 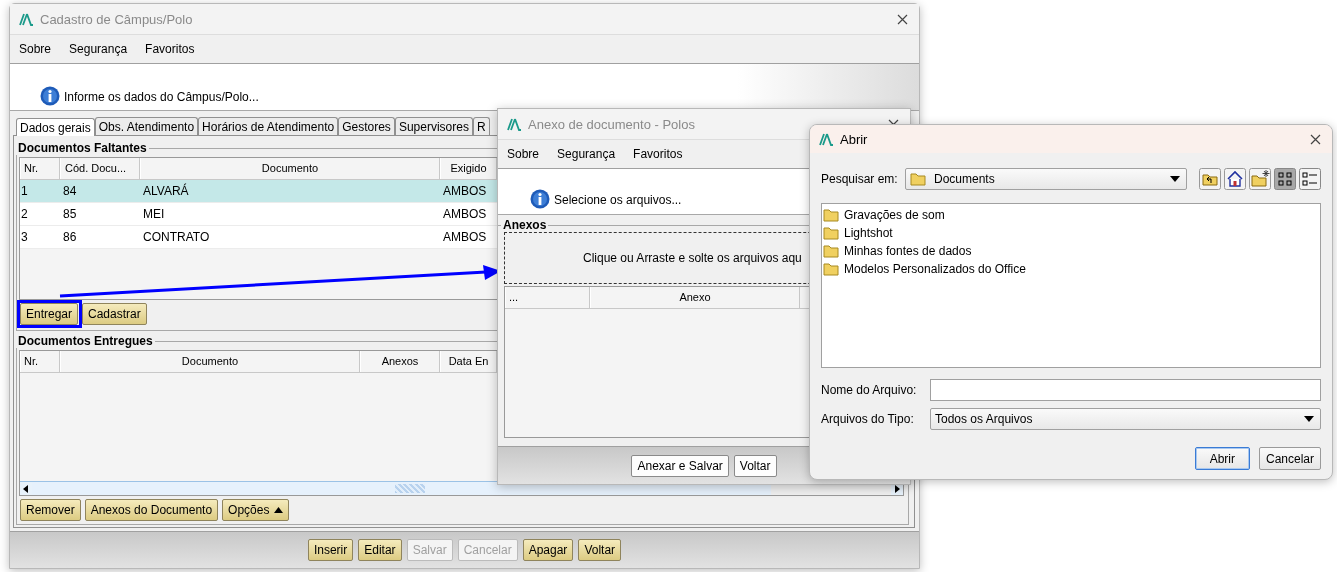 What do you see at coordinates (176, 237) in the screenshot?
I see `table-cell-text: CONTRATO` at bounding box center [176, 237].